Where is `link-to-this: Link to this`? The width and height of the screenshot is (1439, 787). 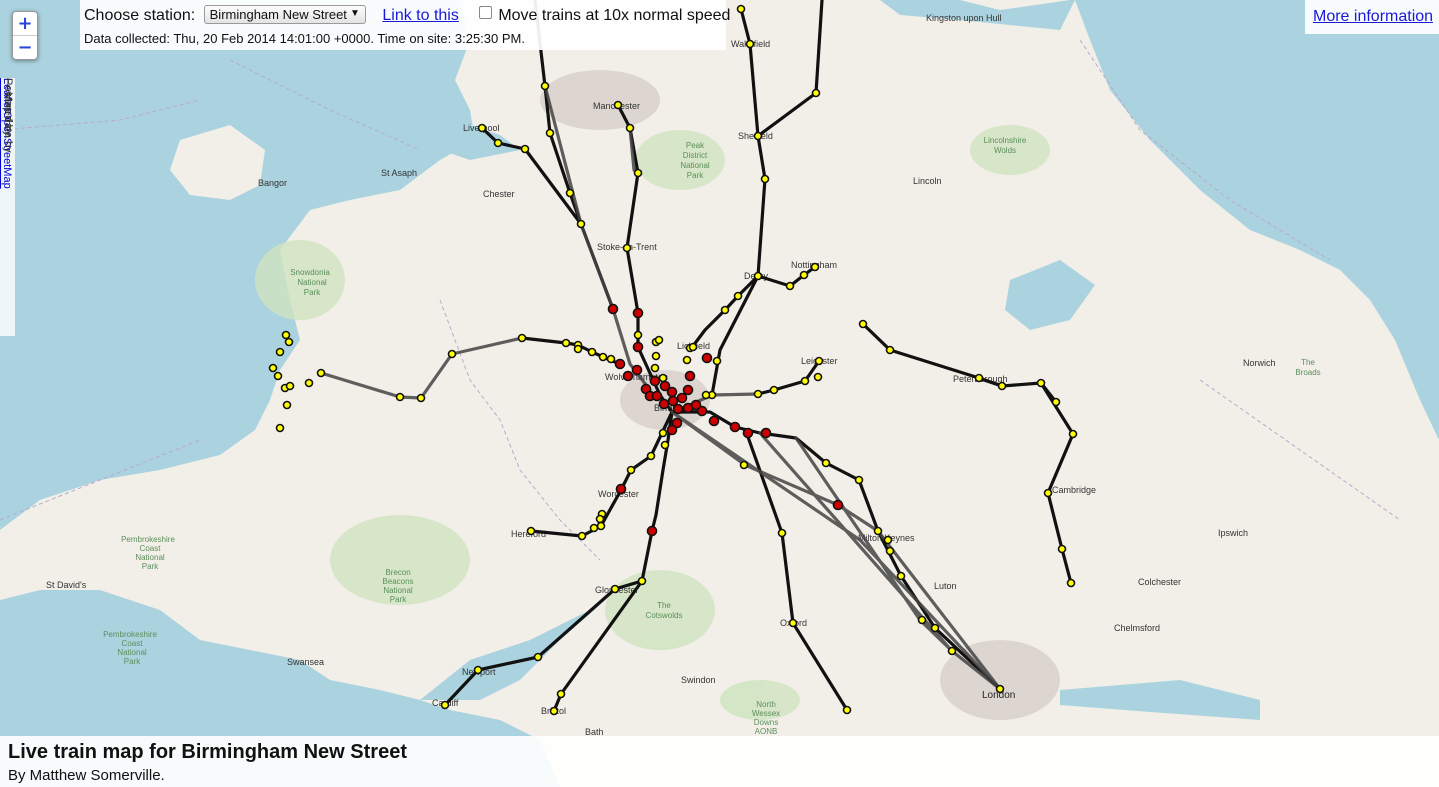 link-to-this: Link to this is located at coordinates (420, 15).